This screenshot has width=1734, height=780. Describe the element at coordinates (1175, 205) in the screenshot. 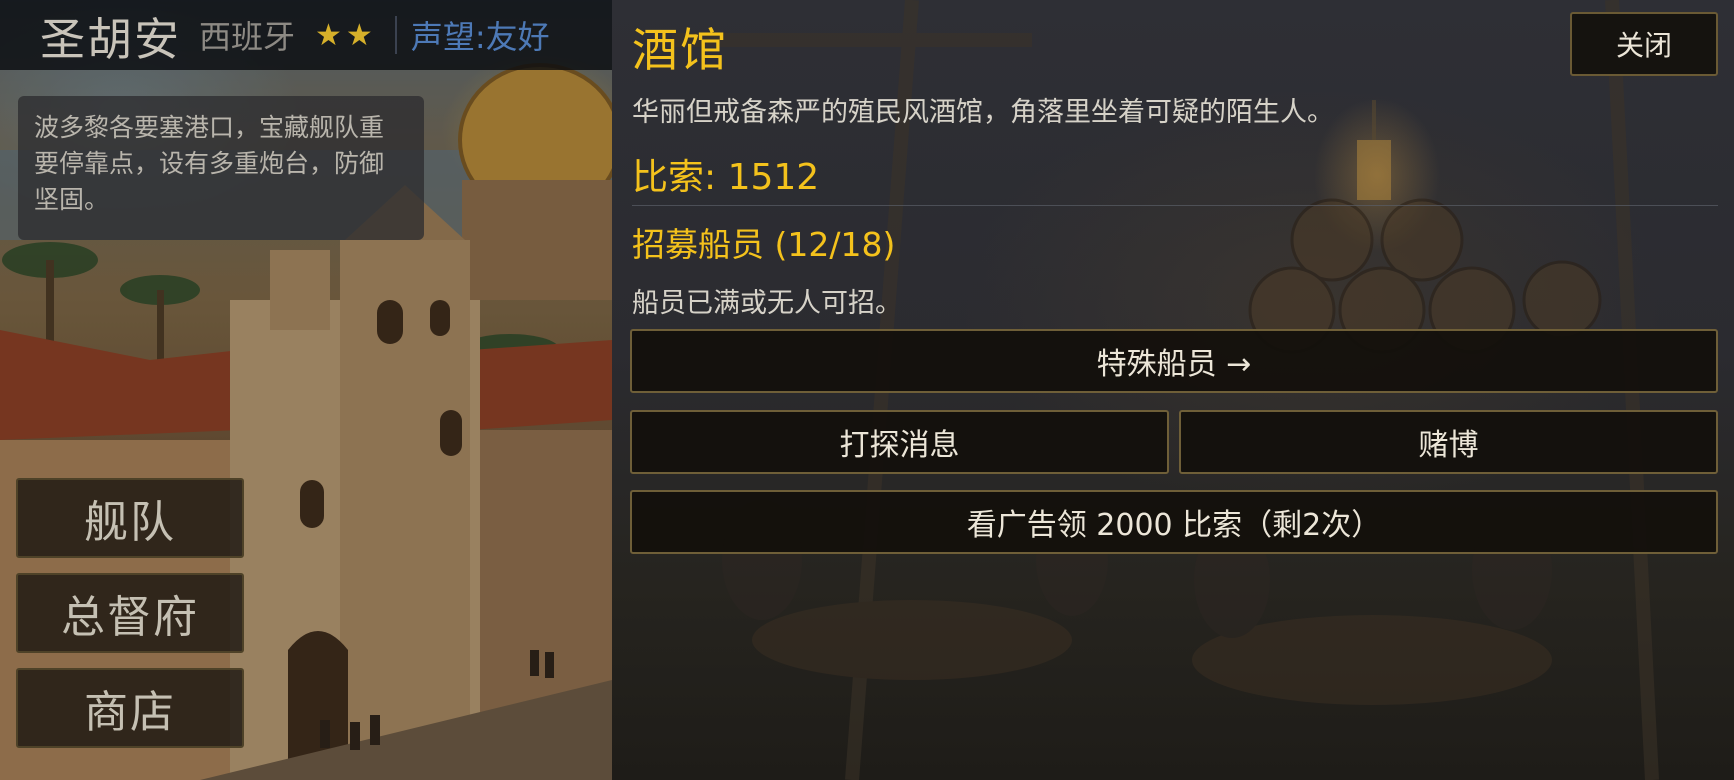

I see `section-divider` at that location.